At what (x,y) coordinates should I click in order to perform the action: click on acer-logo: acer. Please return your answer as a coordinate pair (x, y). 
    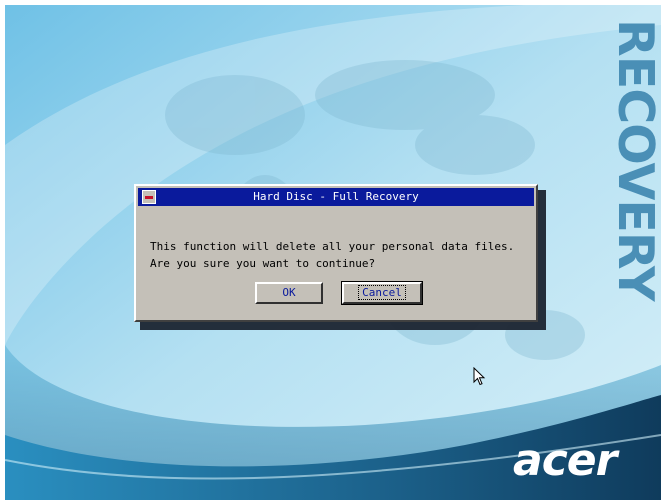
    Looking at the image, I should click on (565, 460).